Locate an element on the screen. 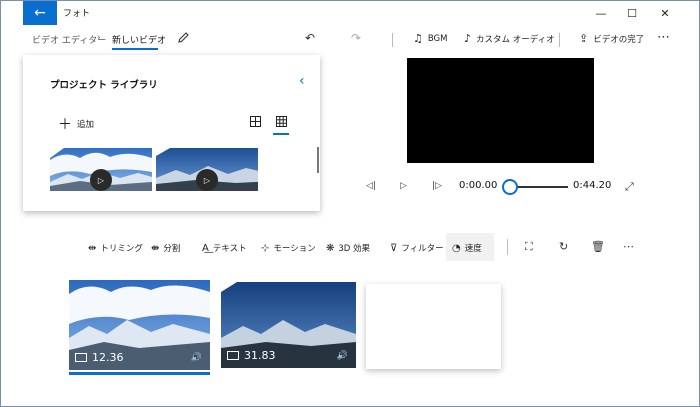 Image resolution: width=700 pixels, height=407 pixels. next-frame-icon: |▷ is located at coordinates (437, 186).